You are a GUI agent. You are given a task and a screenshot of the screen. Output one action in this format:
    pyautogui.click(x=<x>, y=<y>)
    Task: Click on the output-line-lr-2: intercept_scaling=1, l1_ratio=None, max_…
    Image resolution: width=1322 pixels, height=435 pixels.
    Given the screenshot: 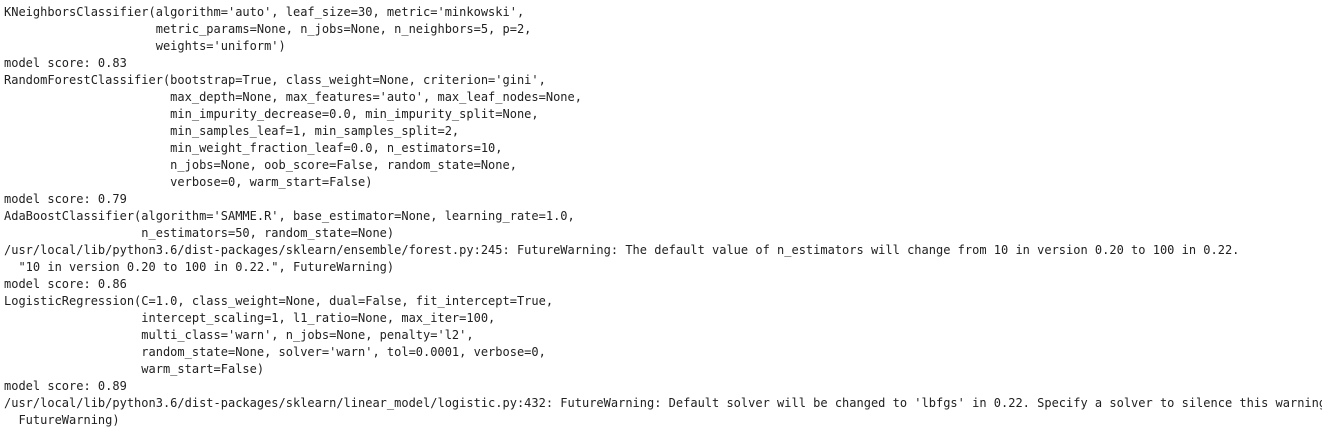 What is the action you would take?
    pyautogui.click(x=250, y=318)
    